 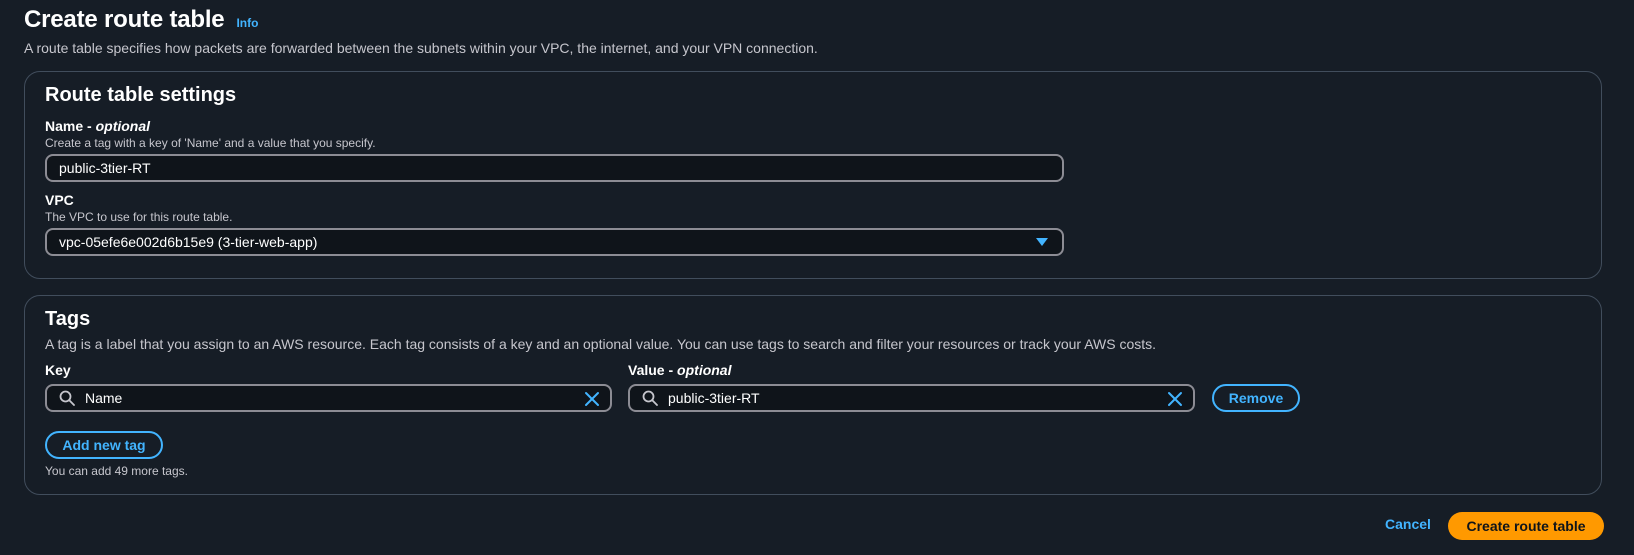 I want to click on remove-tag-button: Remove, so click(x=1256, y=398).